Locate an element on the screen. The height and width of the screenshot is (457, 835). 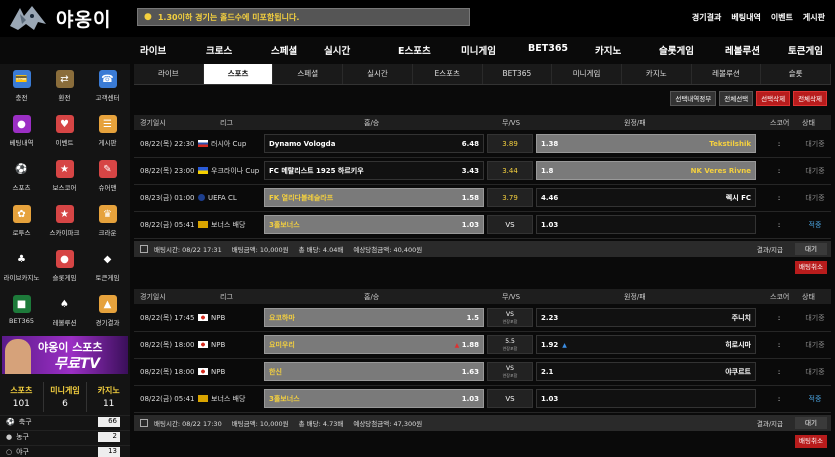
home-team: 3홀보너스 is located at coordinates (284, 398).